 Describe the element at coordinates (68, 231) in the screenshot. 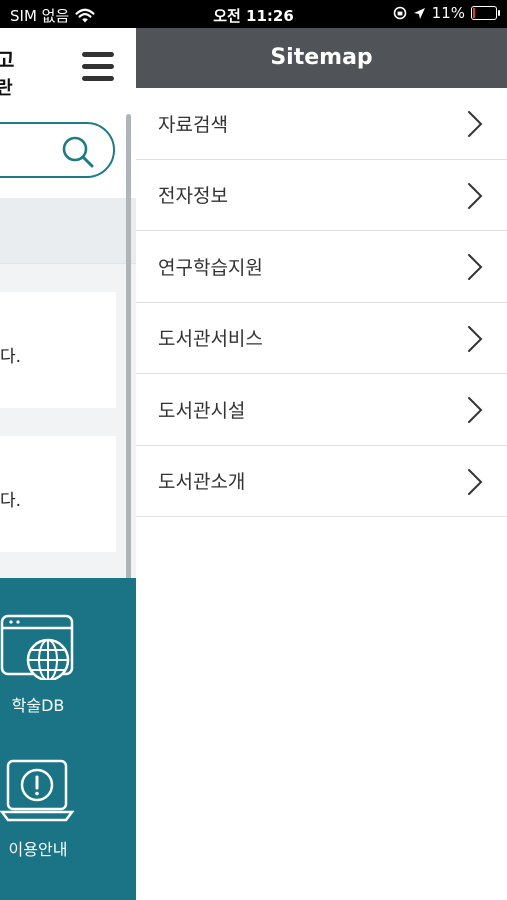

I see `section-band` at that location.